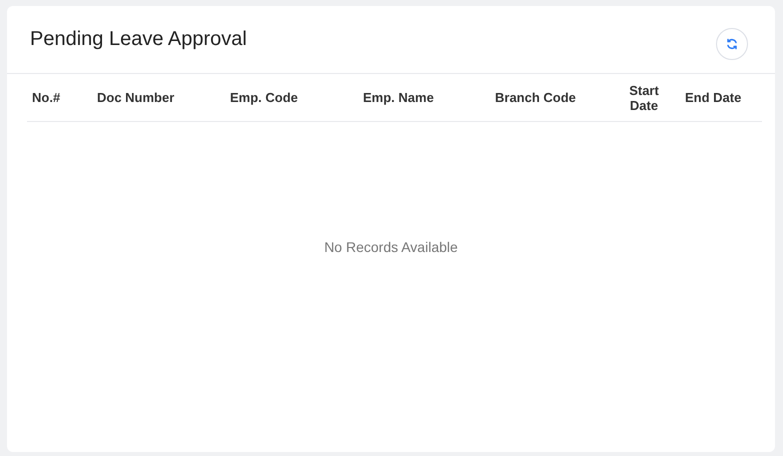  I want to click on refresh-button, so click(732, 44).